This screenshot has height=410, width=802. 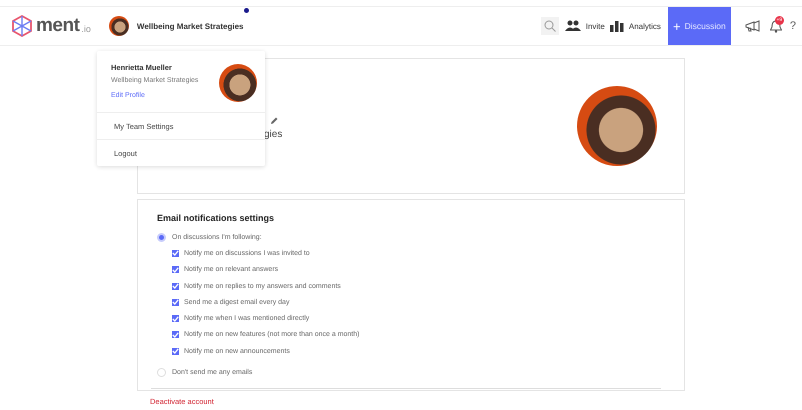 What do you see at coordinates (190, 26) in the screenshot?
I see `team-name: Wellbeing Market Strategies` at bounding box center [190, 26].